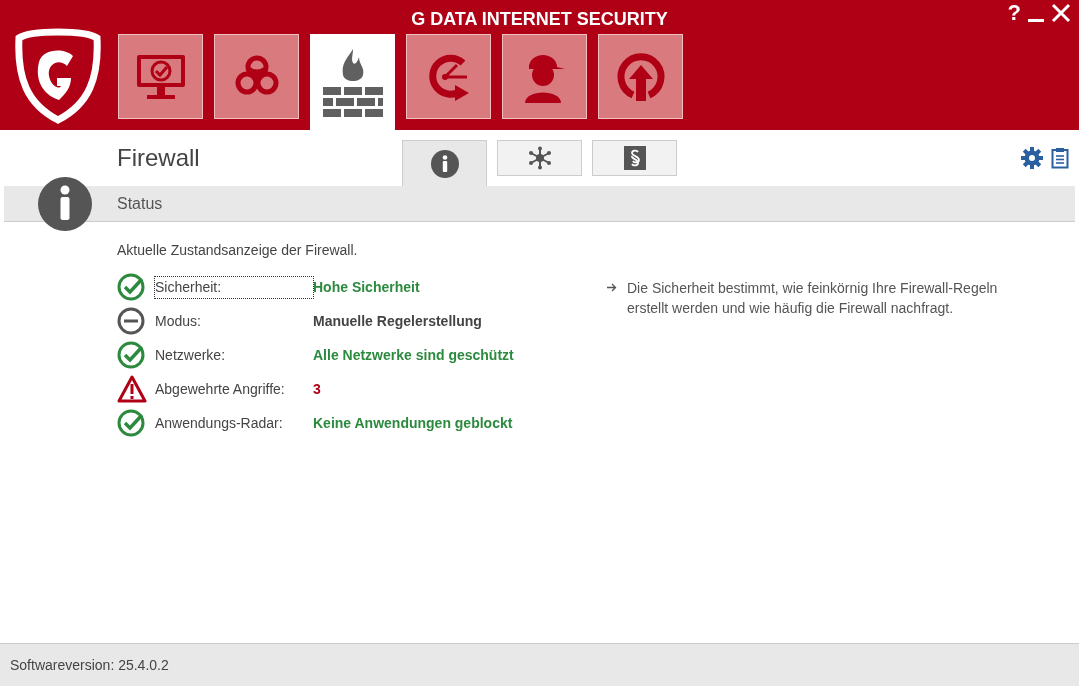 The height and width of the screenshot is (686, 1079). I want to click on status-label: Anwendungs-Radar:, so click(234, 423).